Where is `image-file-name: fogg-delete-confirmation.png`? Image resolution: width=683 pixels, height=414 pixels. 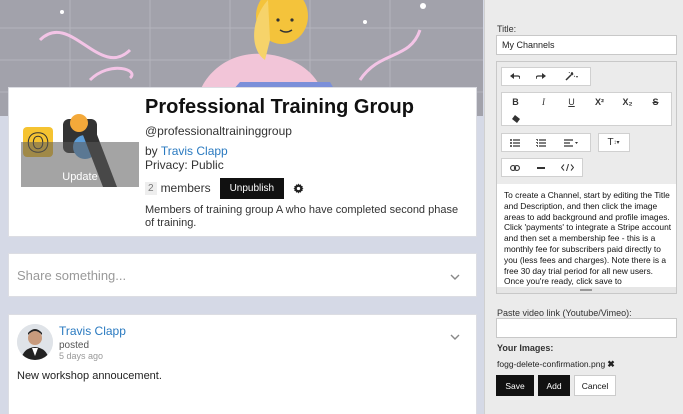 image-file-name: fogg-delete-confirmation.png is located at coordinates (551, 364).